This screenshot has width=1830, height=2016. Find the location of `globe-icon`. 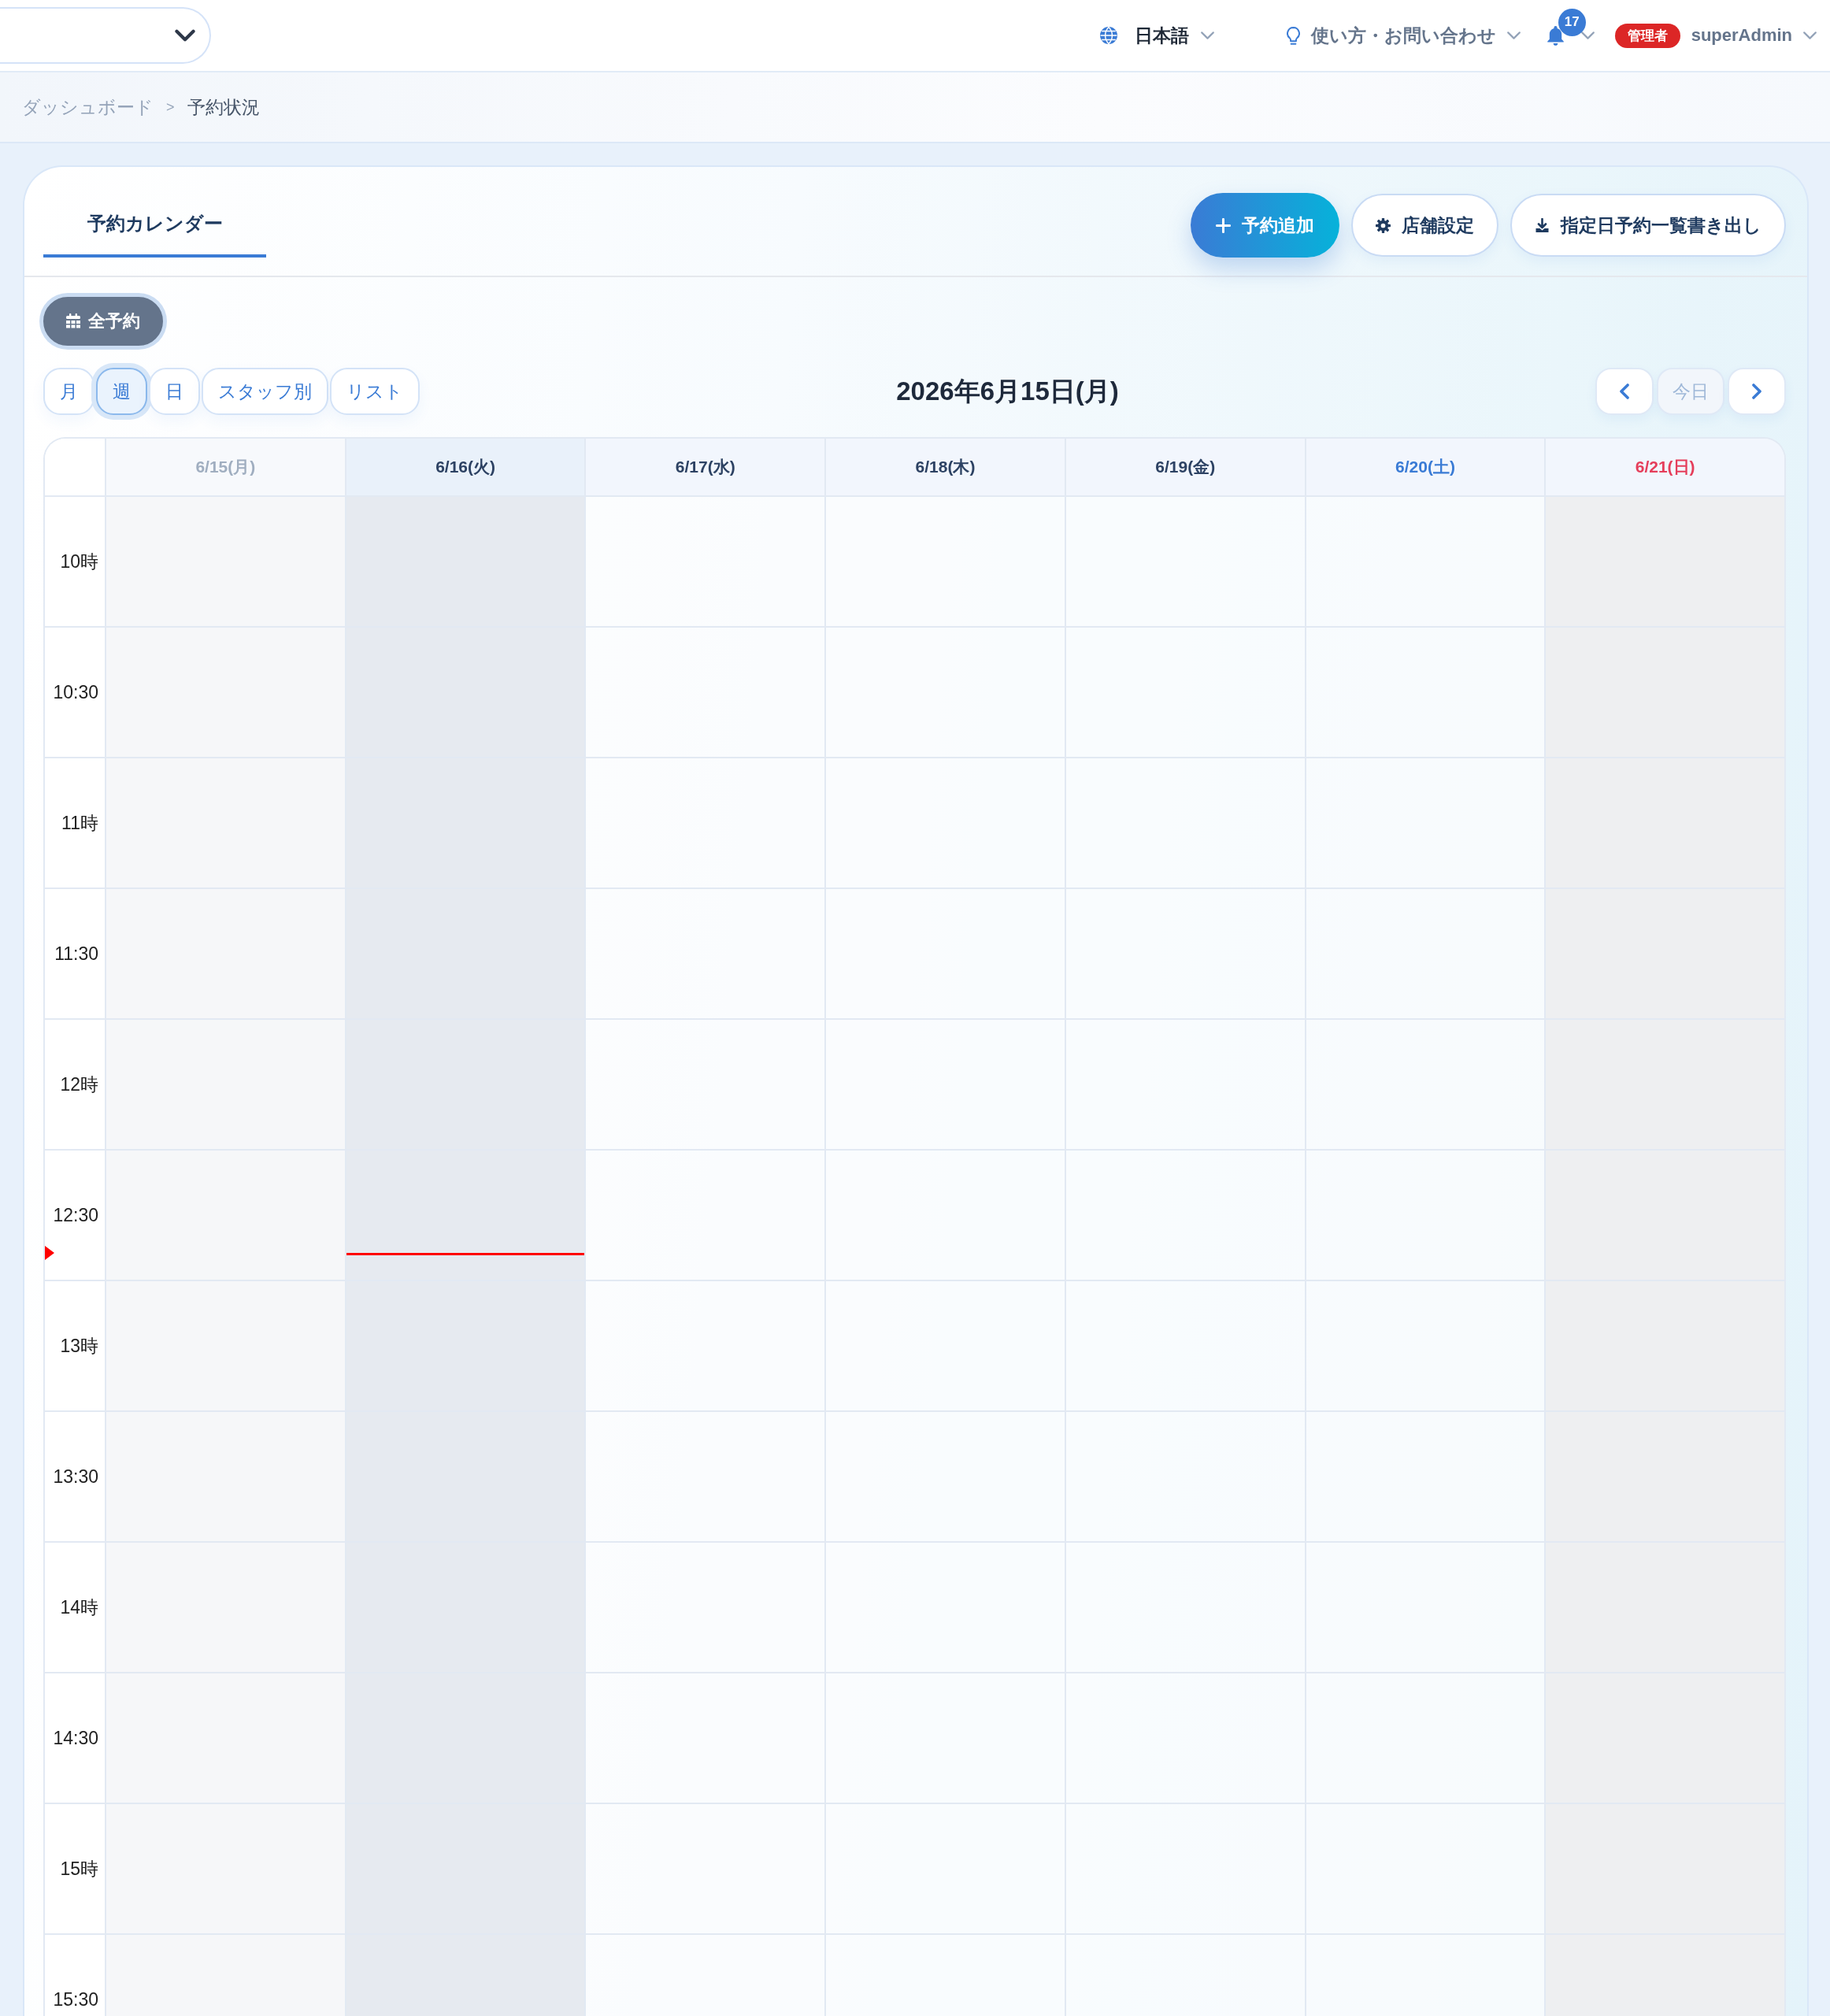

globe-icon is located at coordinates (1108, 35).